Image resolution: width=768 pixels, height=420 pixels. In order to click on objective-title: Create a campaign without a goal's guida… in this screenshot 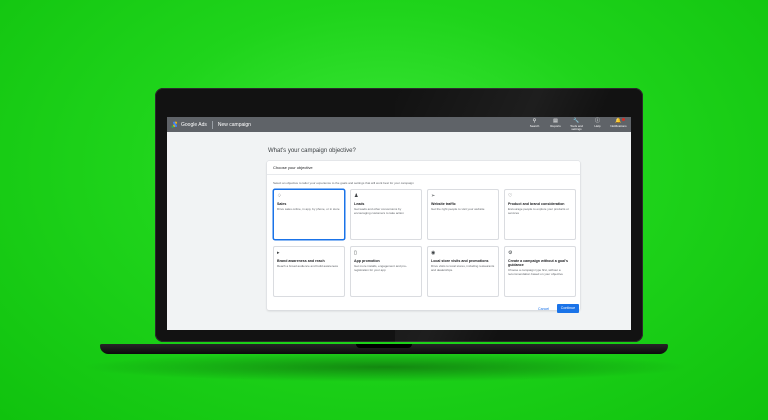, I will do `click(538, 263)`.